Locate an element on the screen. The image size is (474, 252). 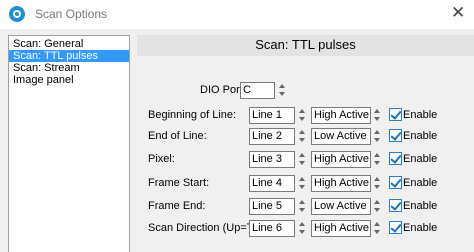
list-item-scan-stream: Scan: Stream is located at coordinates (69, 68).